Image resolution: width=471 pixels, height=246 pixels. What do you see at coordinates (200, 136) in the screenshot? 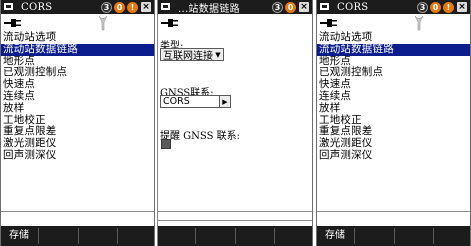
I see `prompt-gnss-label: 提醒 GNSS 联系:` at bounding box center [200, 136].